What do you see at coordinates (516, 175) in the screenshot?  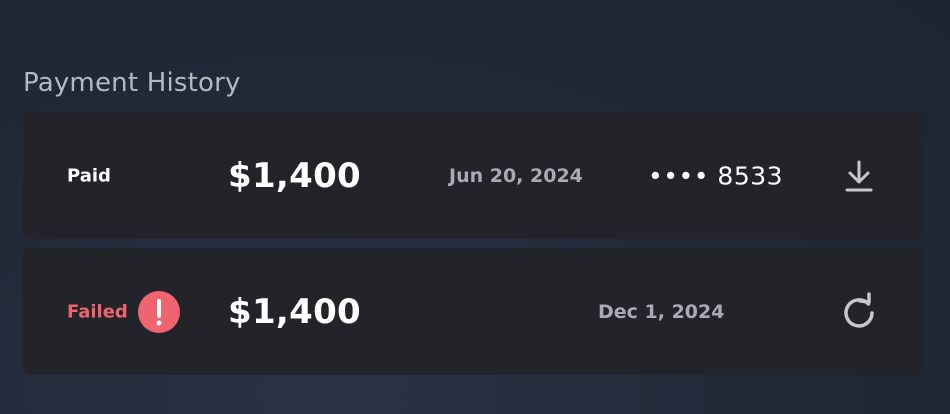 I see `payment-date: Jun 20, 2024` at bounding box center [516, 175].